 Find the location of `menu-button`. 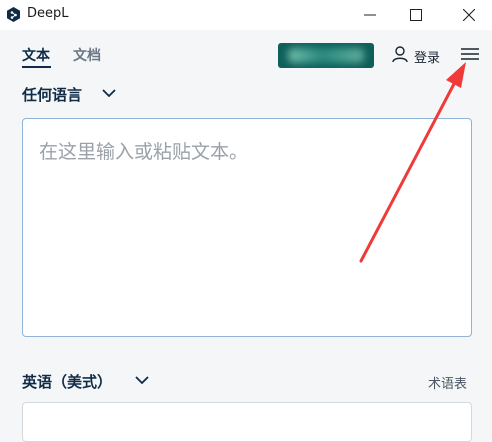

menu-button is located at coordinates (470, 54).